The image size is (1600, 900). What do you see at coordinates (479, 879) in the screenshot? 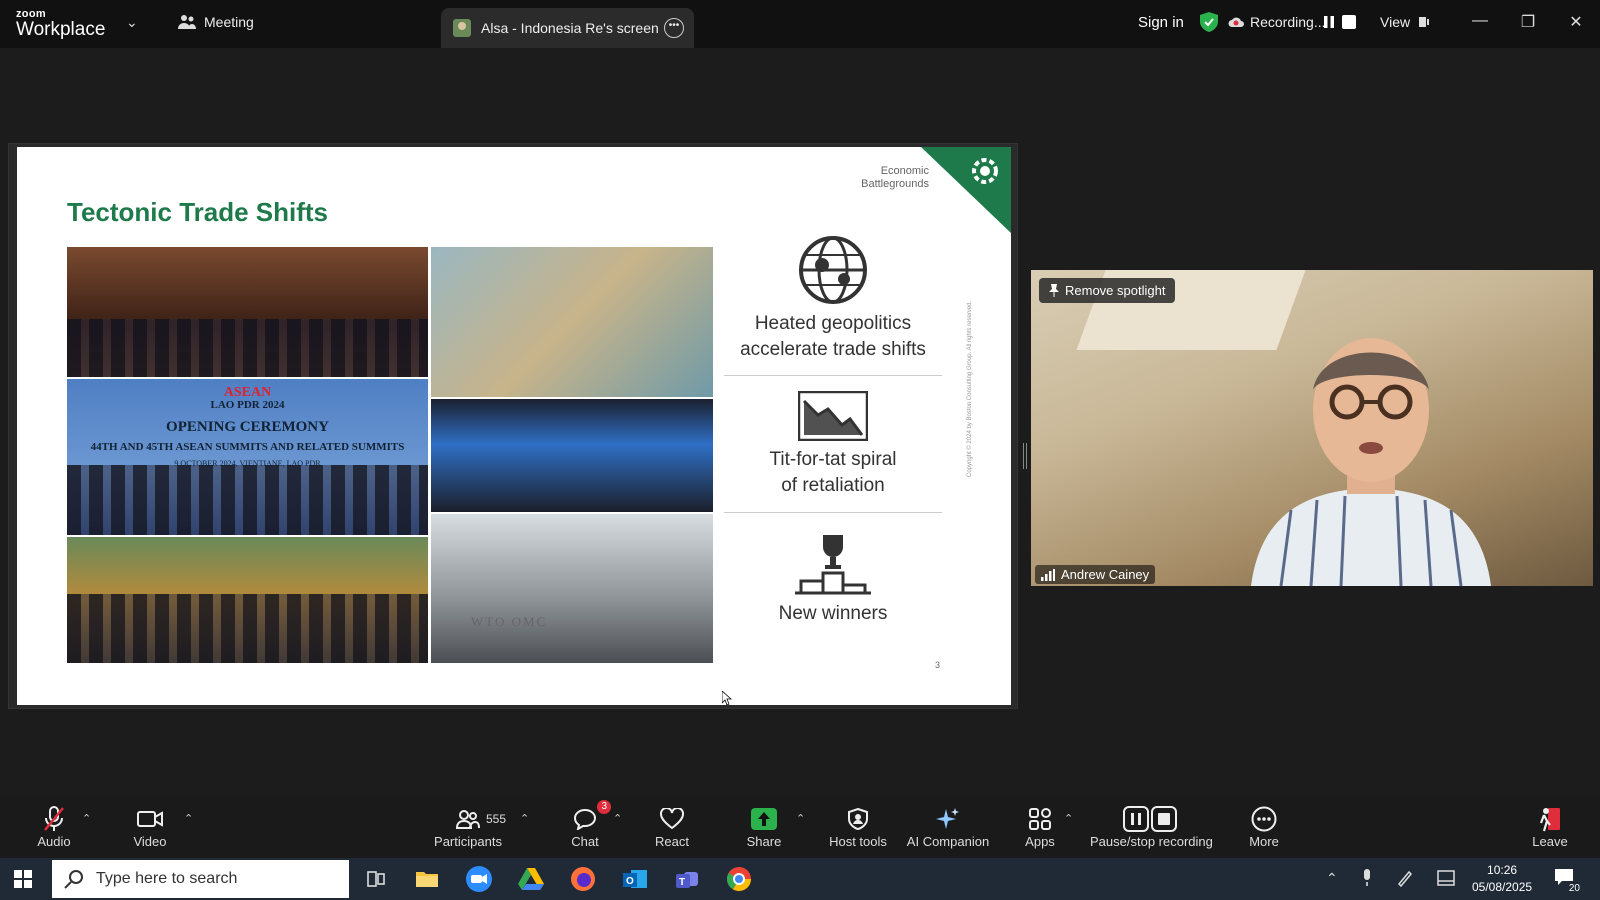
I see `zoom-app-icon` at bounding box center [479, 879].